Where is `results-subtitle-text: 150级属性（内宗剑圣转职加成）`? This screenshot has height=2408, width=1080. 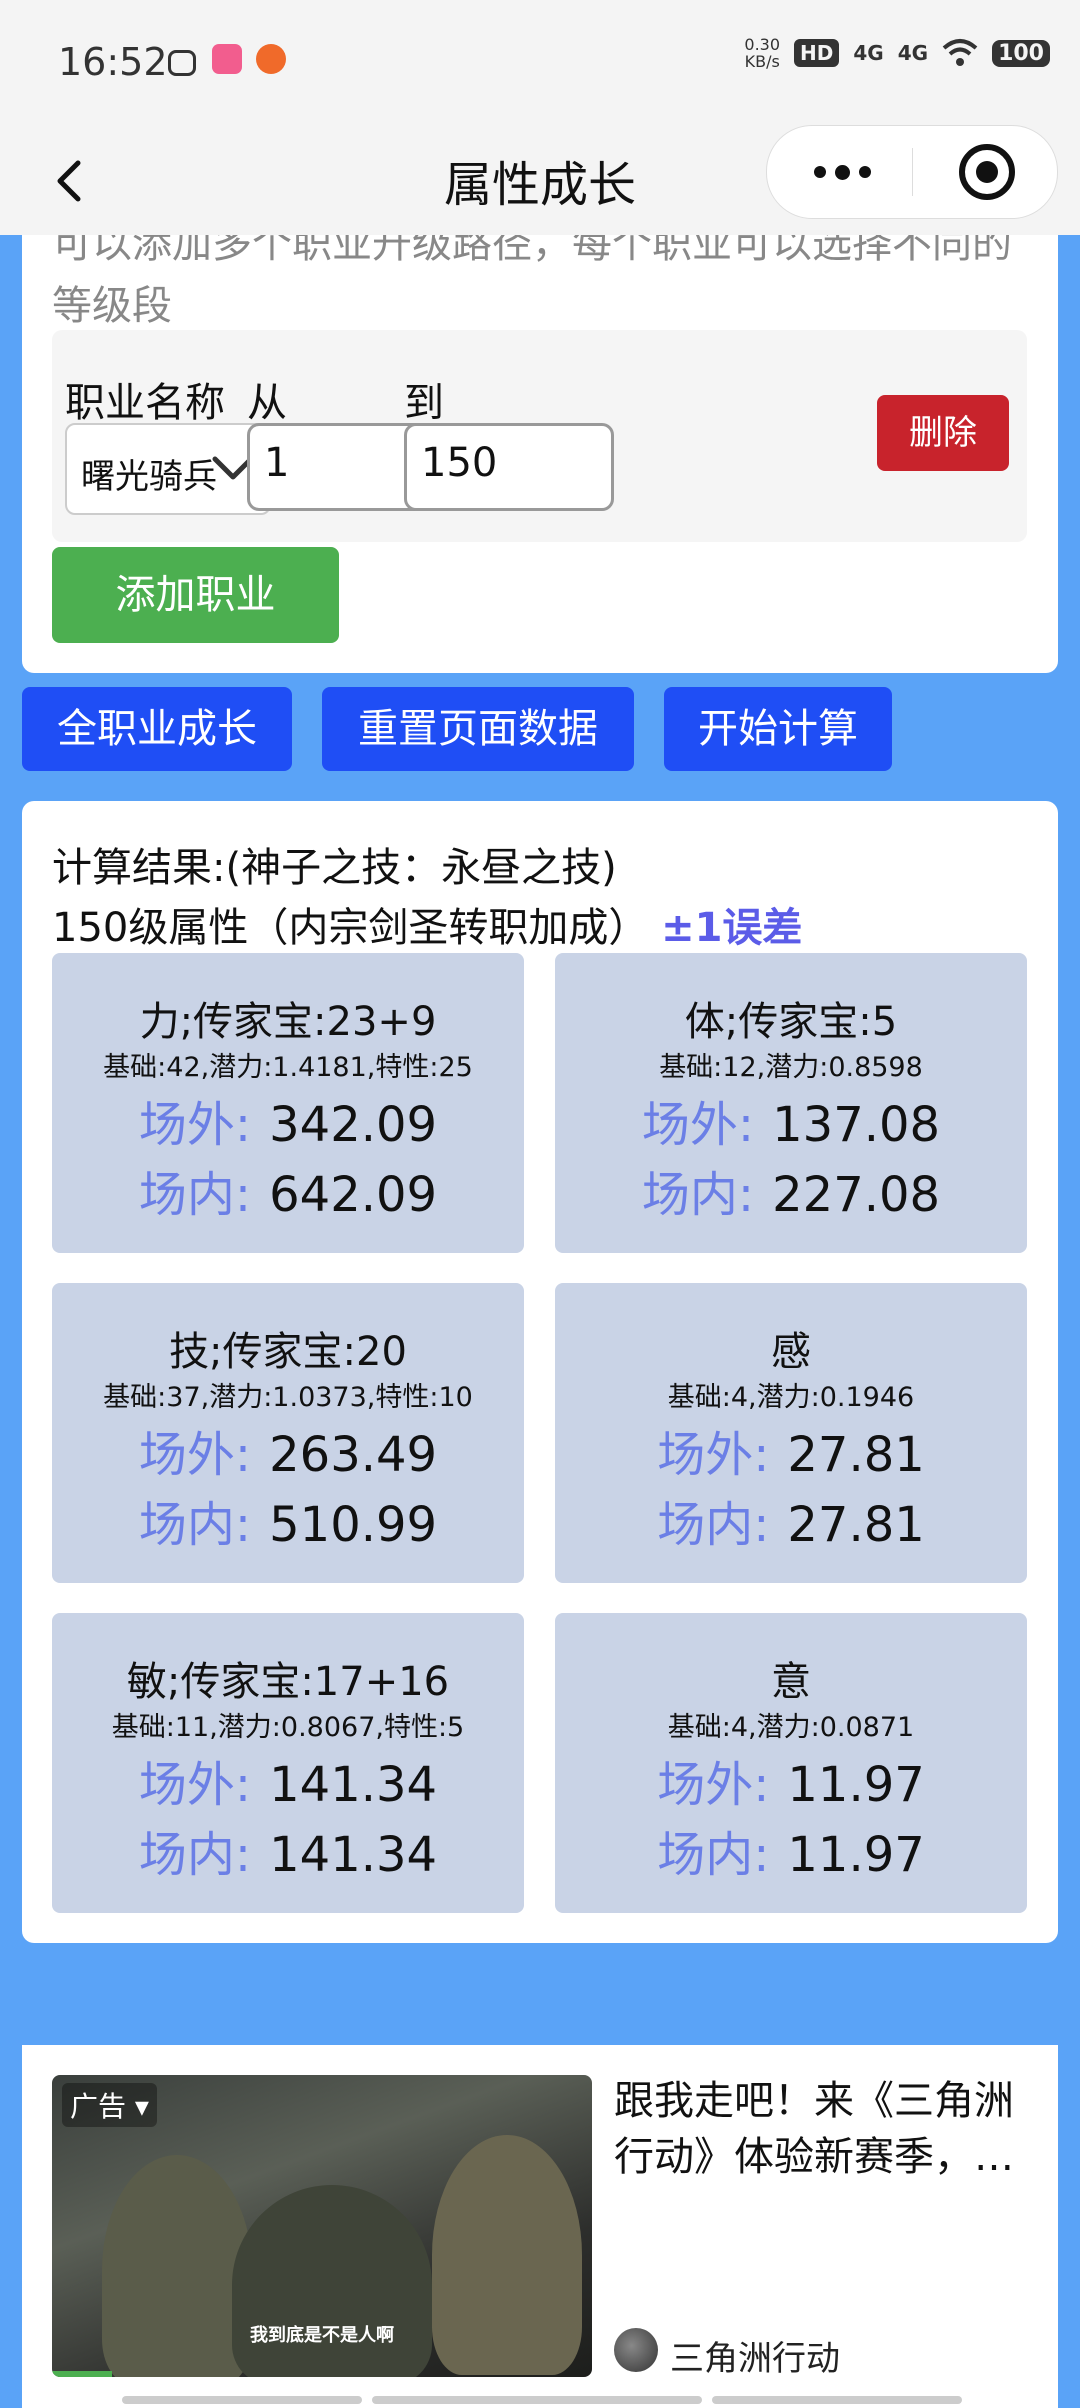
results-subtitle-text: 150级属性（内宗剑圣转职加成） is located at coordinates (350, 928).